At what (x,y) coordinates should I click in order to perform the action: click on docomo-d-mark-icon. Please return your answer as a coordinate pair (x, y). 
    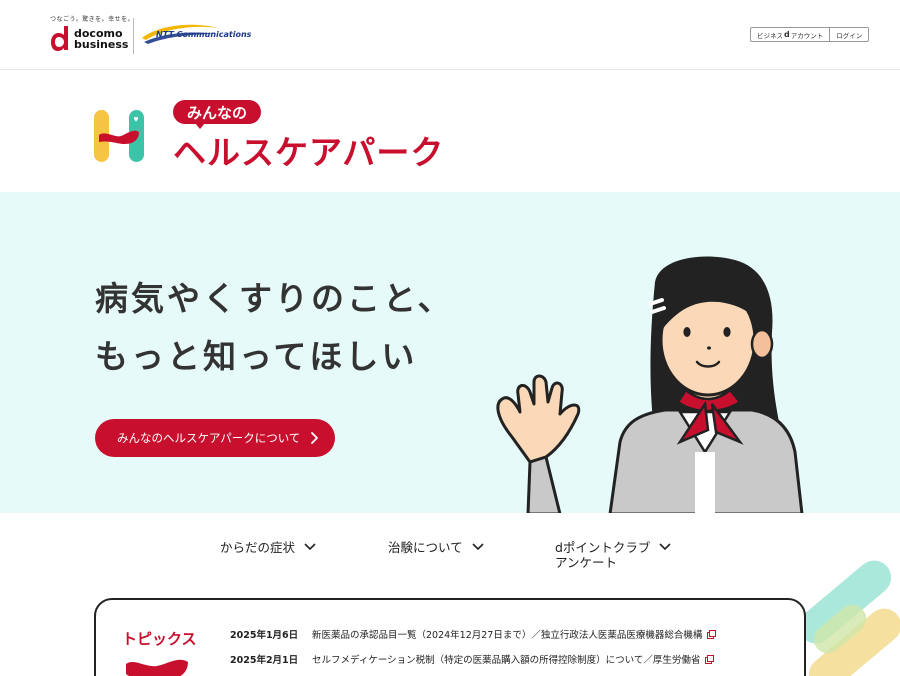
    Looking at the image, I should click on (59, 38).